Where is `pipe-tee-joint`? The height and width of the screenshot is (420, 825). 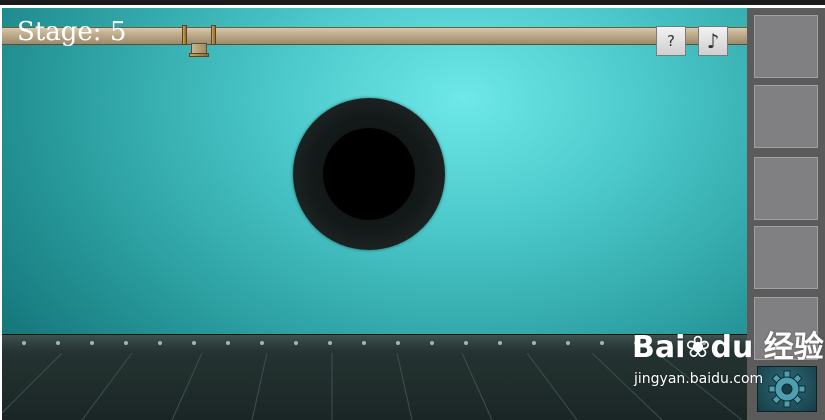 pipe-tee-joint is located at coordinates (199, 41).